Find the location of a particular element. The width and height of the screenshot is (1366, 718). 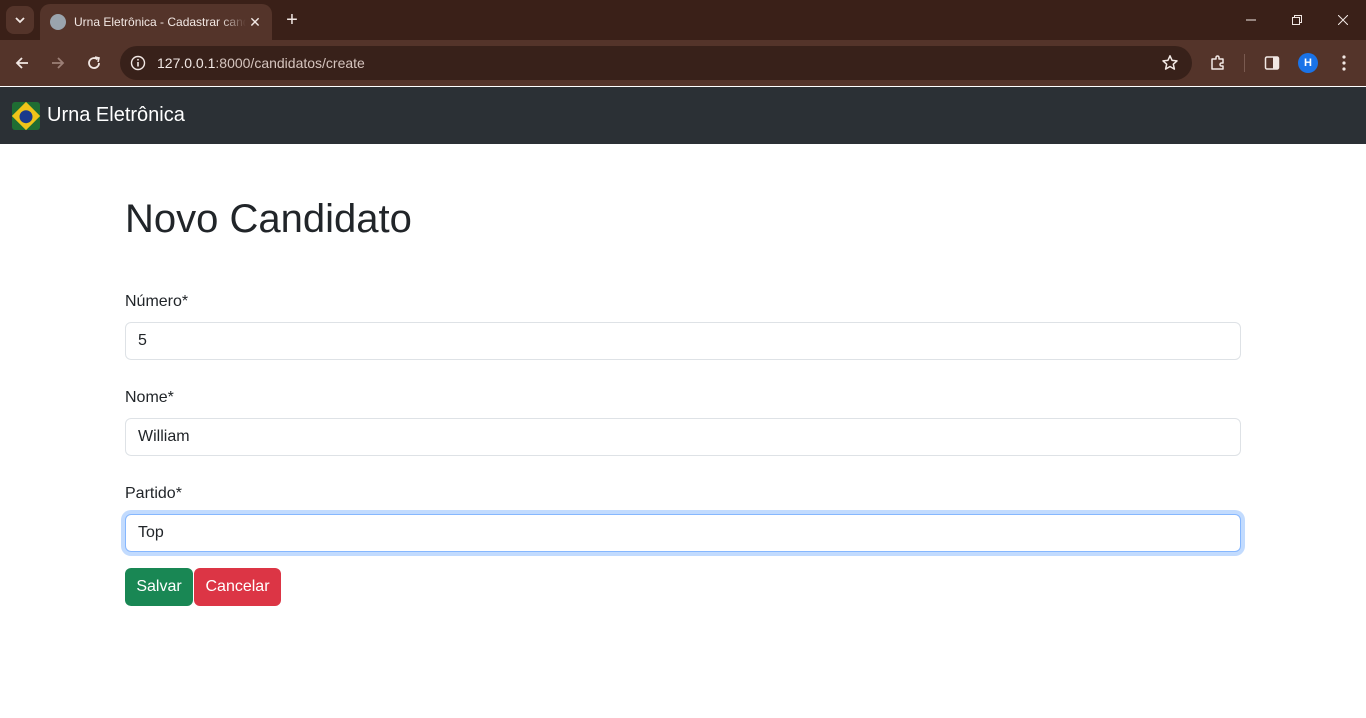

partido-label: Partido* is located at coordinates (153, 493).